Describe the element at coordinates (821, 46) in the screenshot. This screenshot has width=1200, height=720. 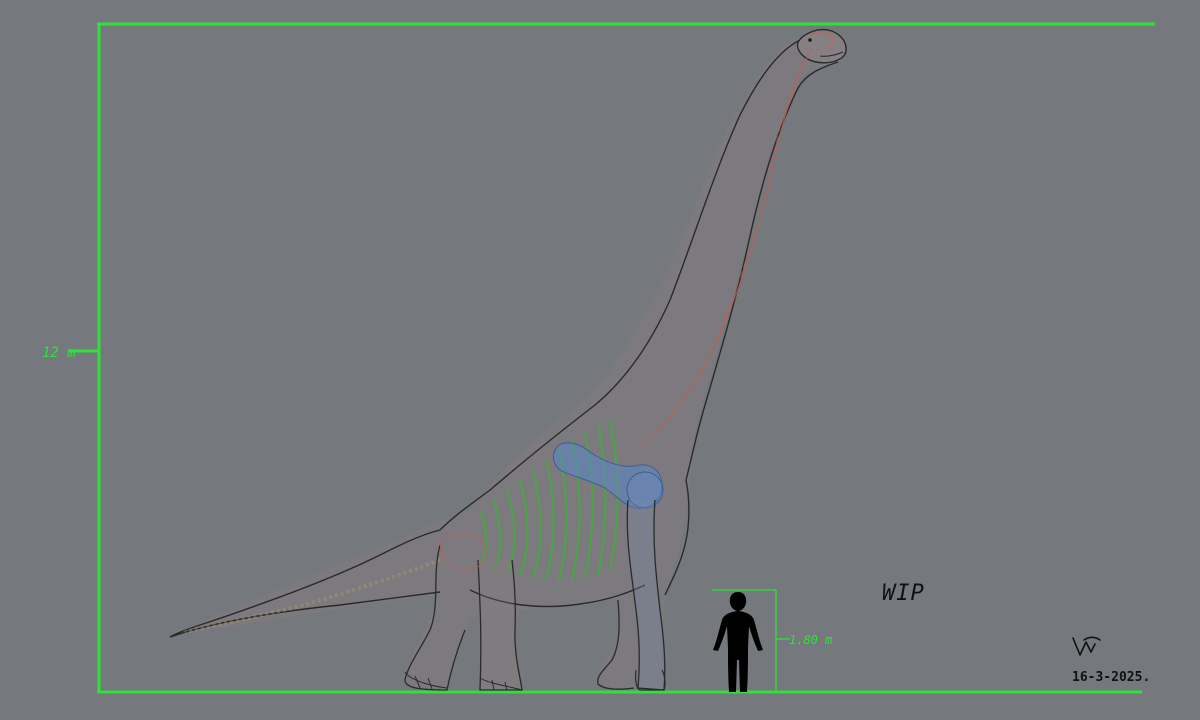
I see `head-outline` at that location.